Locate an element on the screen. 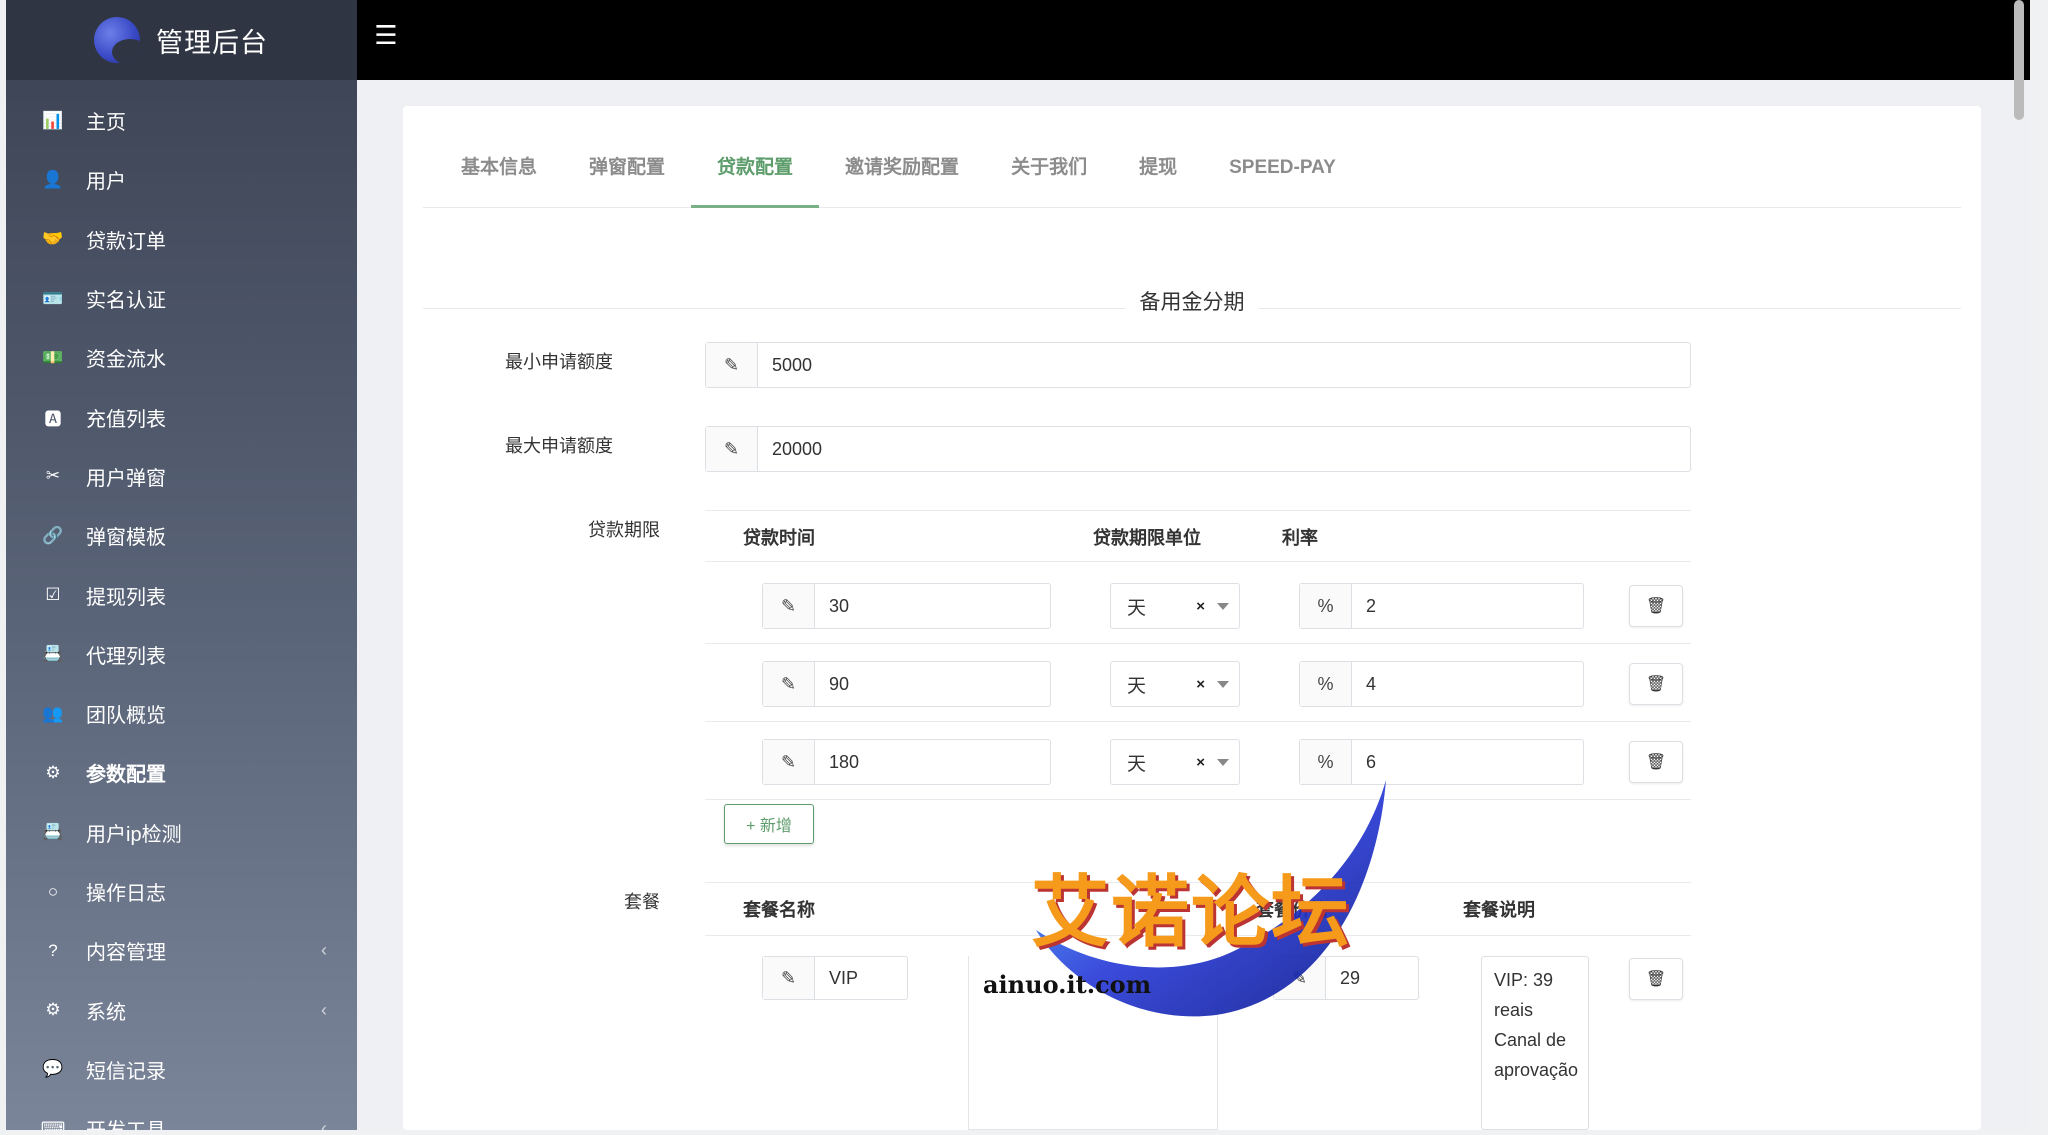  sidebar-item-8: ☑ 提现列表 is located at coordinates (181, 594).